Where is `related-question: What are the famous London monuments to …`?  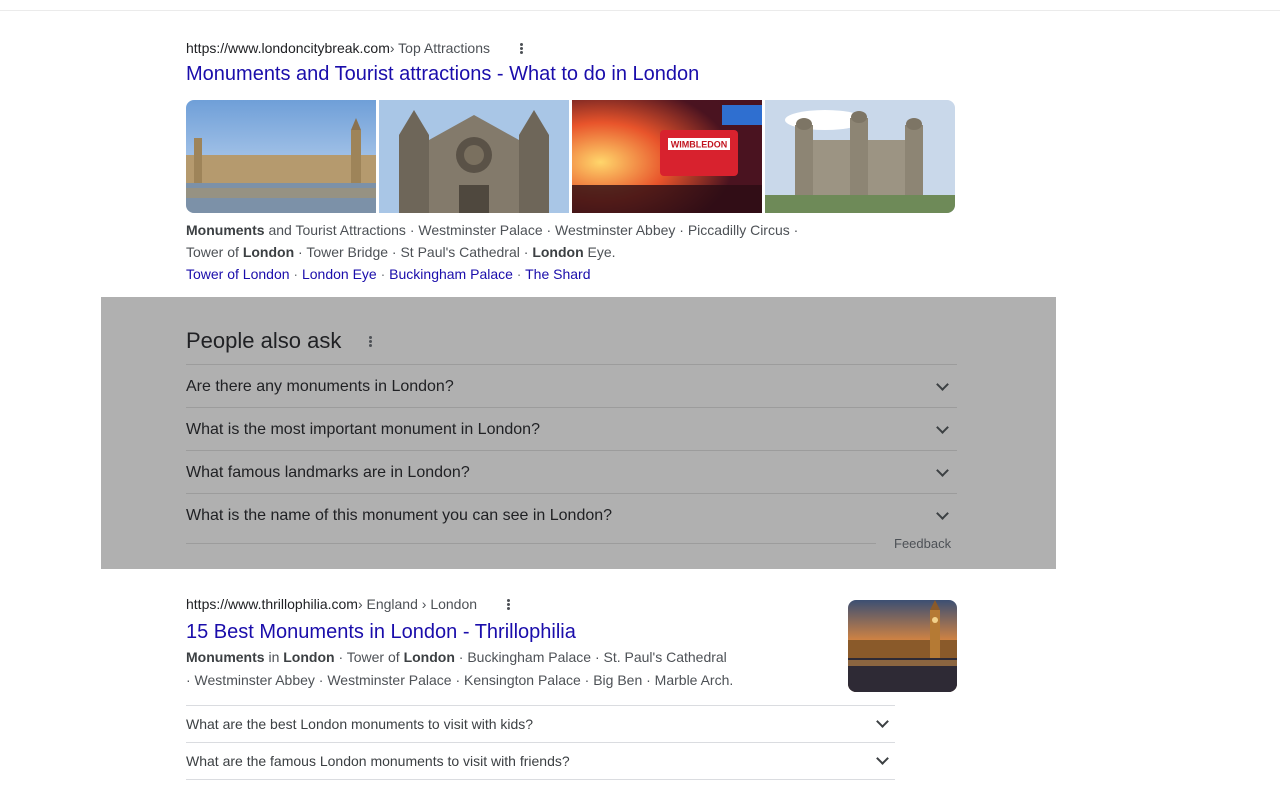
related-question: What are the famous London monuments to … is located at coordinates (540, 761).